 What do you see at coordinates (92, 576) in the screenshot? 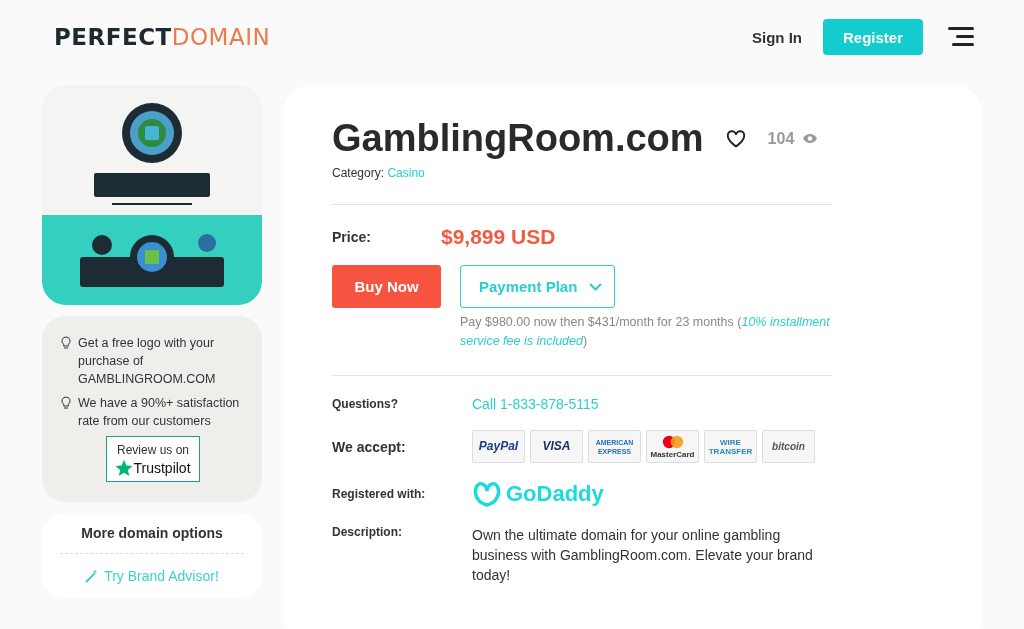
I see `magic-wand-icon` at bounding box center [92, 576].